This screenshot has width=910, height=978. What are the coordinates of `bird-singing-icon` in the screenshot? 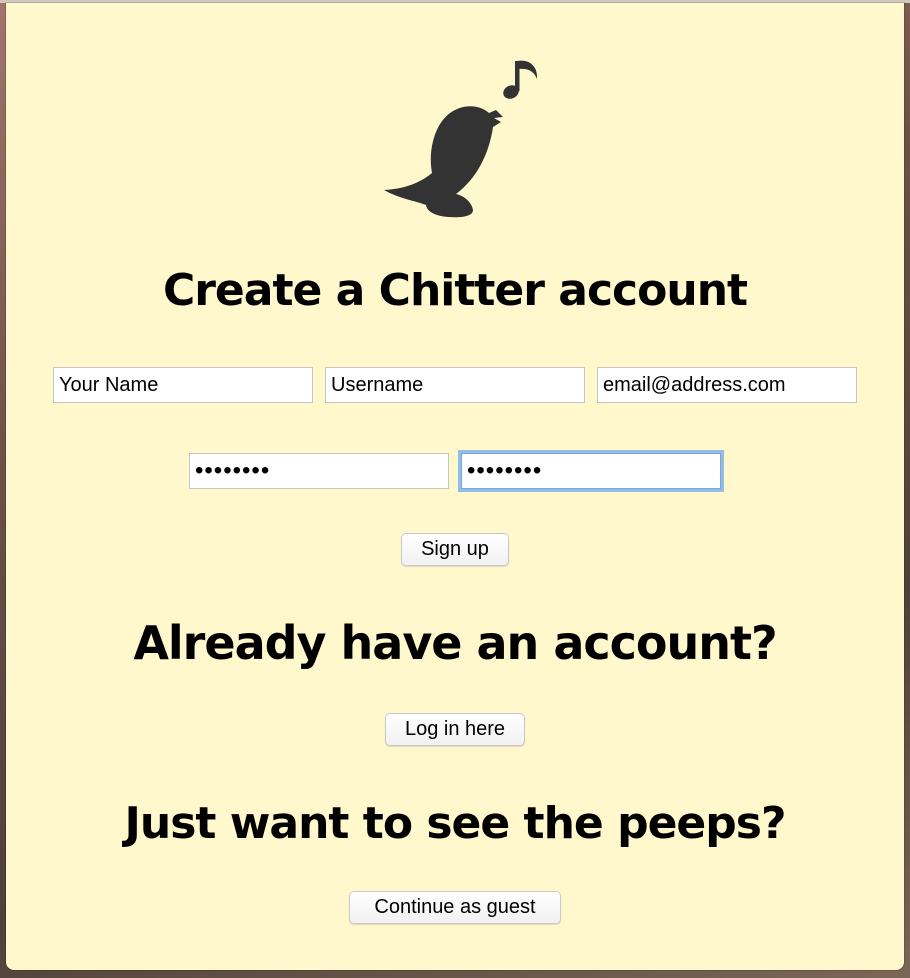 It's located at (461, 139).